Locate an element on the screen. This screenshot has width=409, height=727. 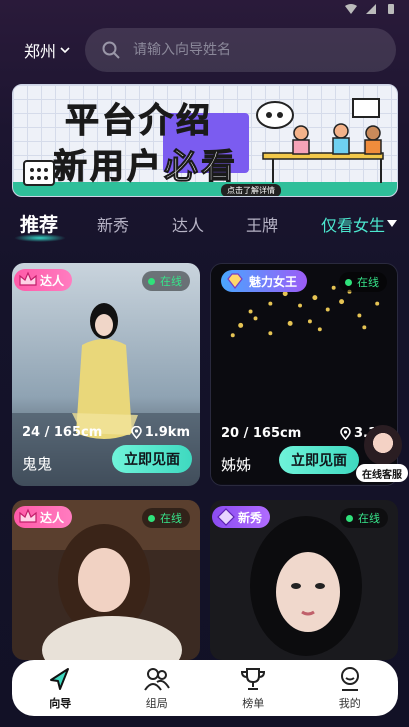
profile-icon is located at coordinates (349, 678).